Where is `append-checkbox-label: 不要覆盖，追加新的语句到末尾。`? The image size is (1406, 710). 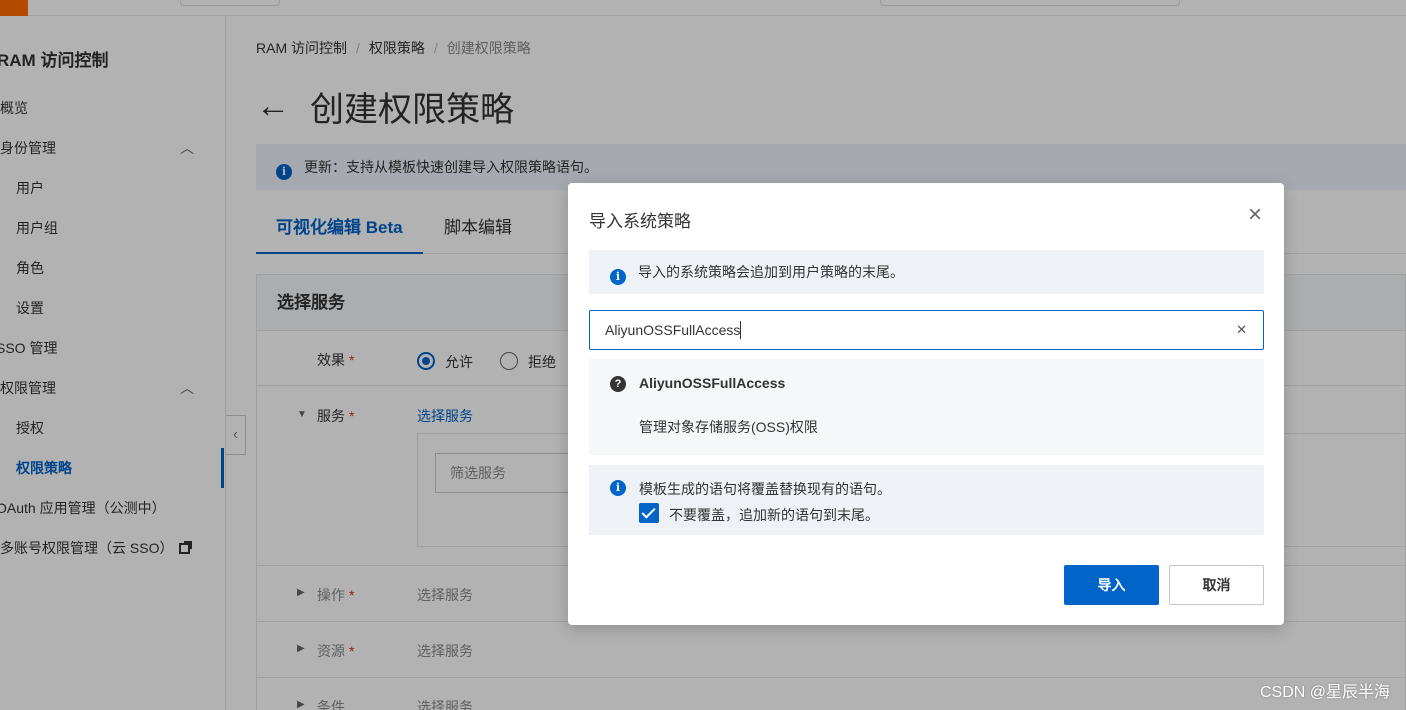 append-checkbox-label: 不要覆盖，追加新的语句到末尾。 is located at coordinates (774, 515).